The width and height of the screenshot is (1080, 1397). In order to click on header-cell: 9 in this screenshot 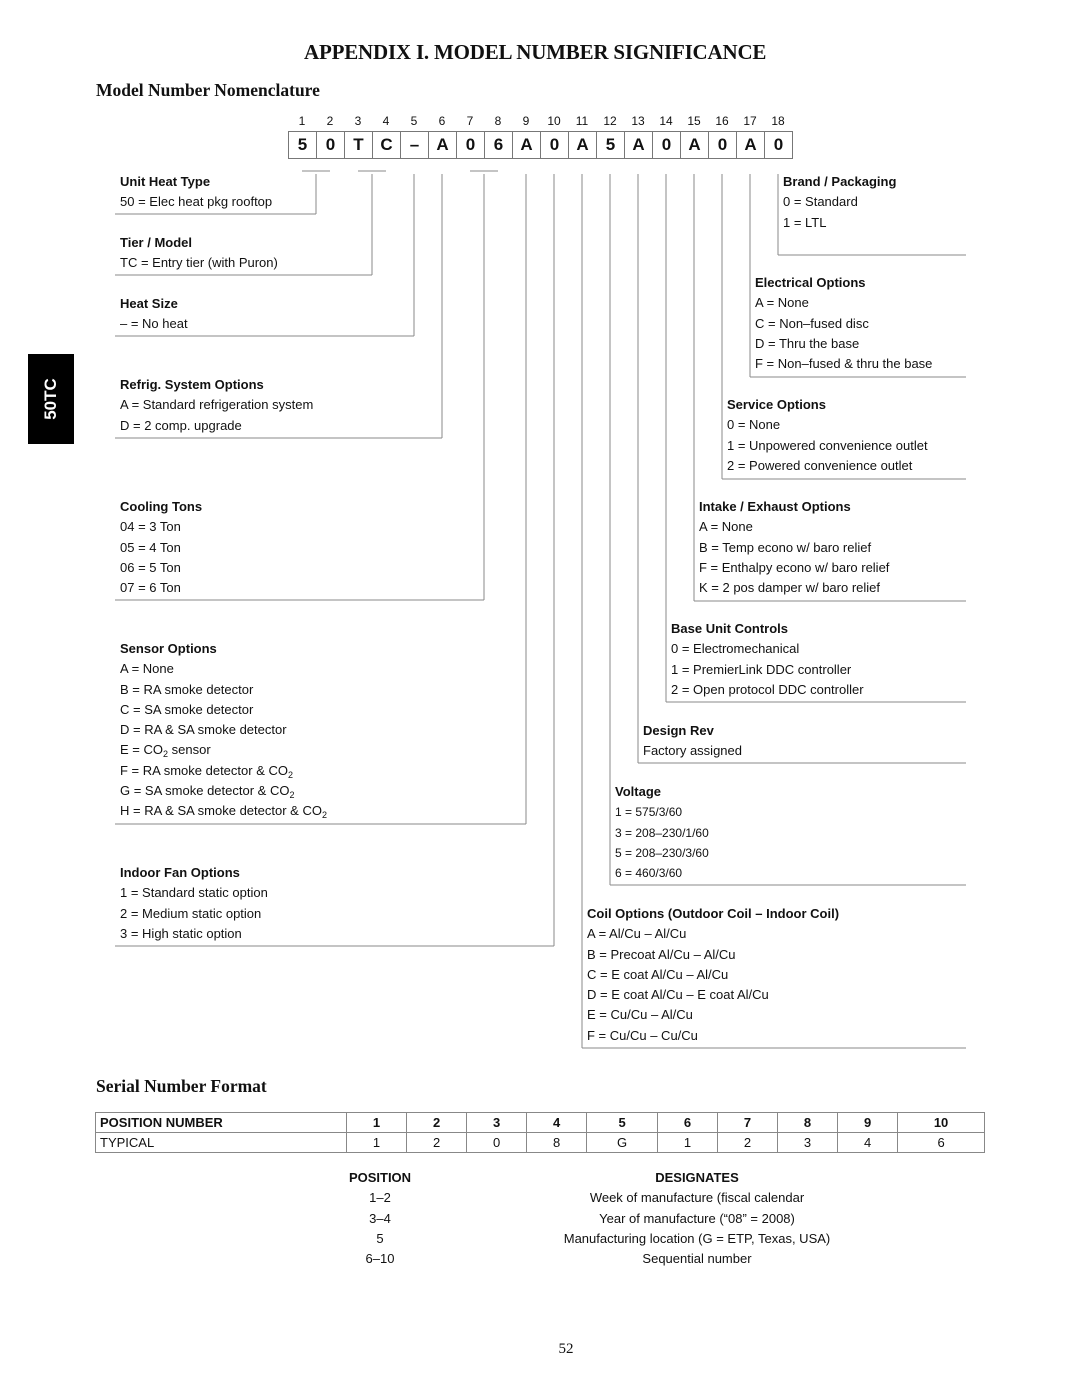, I will do `click(868, 1122)`.